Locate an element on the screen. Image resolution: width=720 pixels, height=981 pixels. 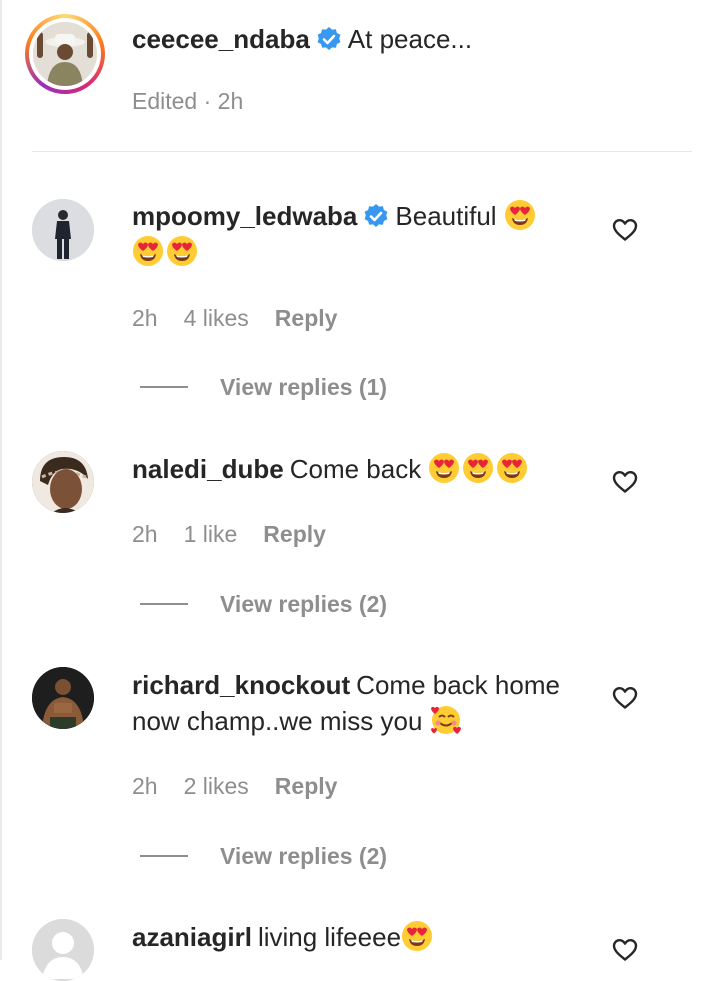
post-author-avatar-story-ring is located at coordinates (65, 54).